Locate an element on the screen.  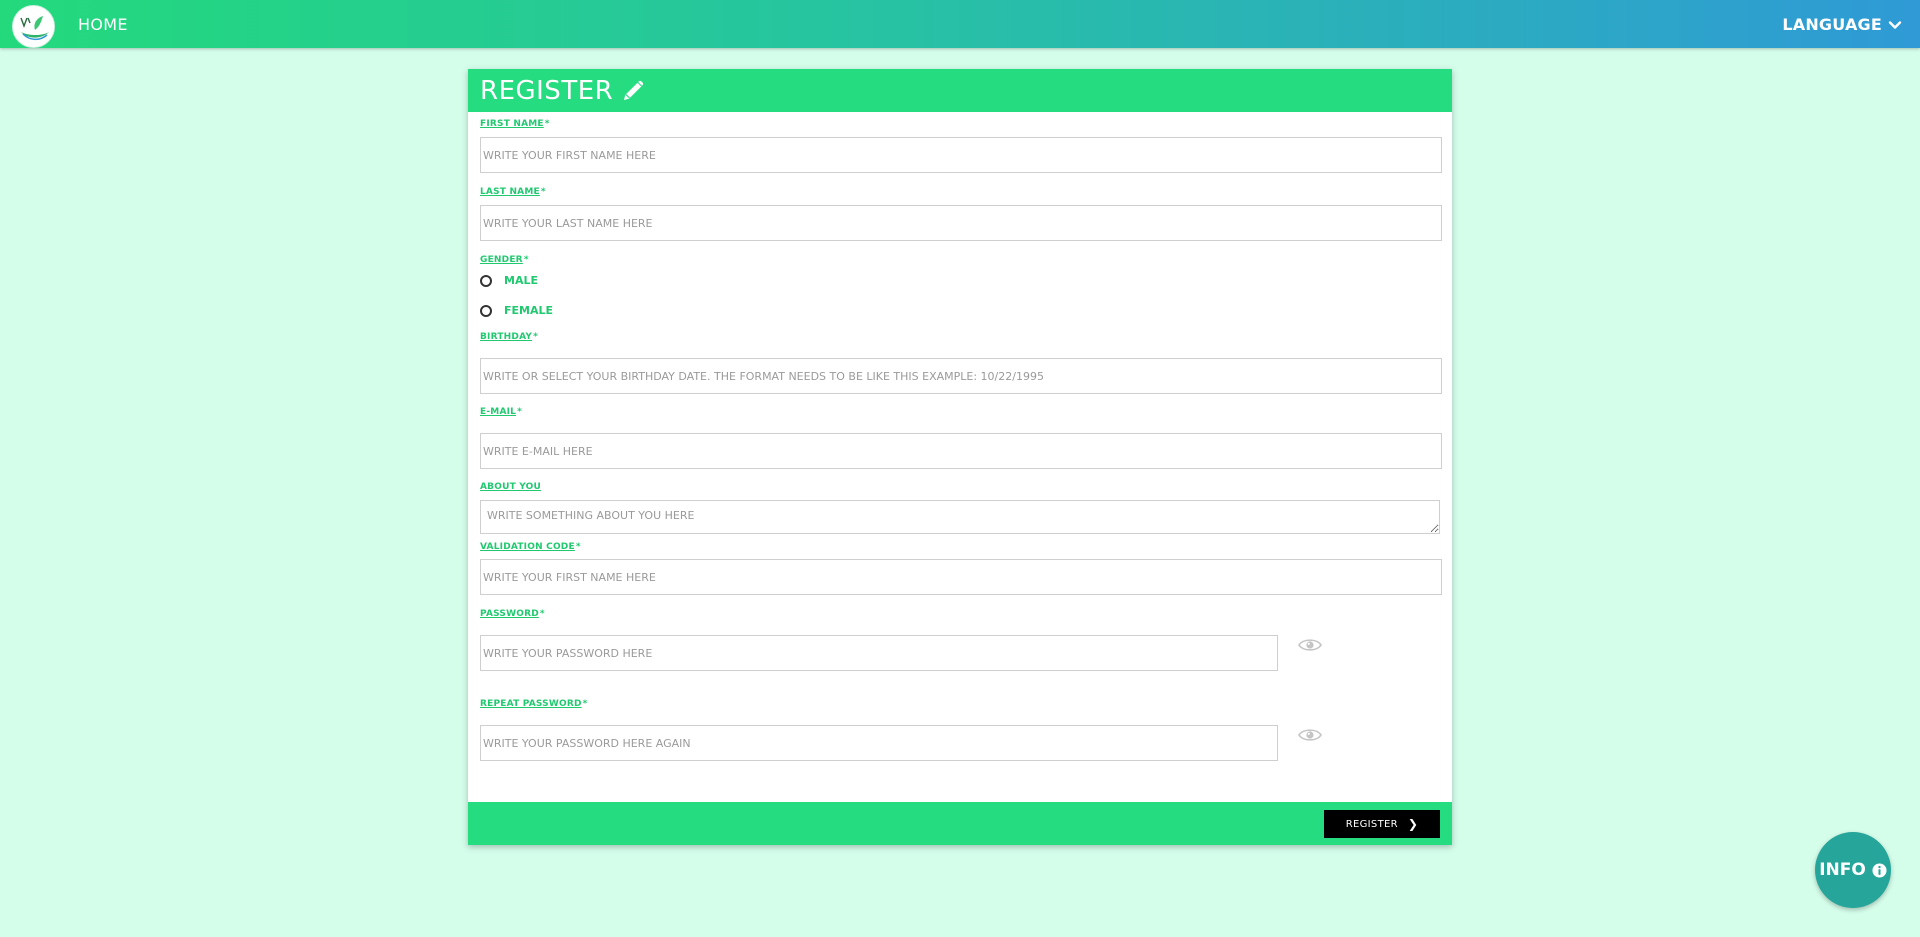
chevron-right-icon: ❯ is located at coordinates (1413, 824).